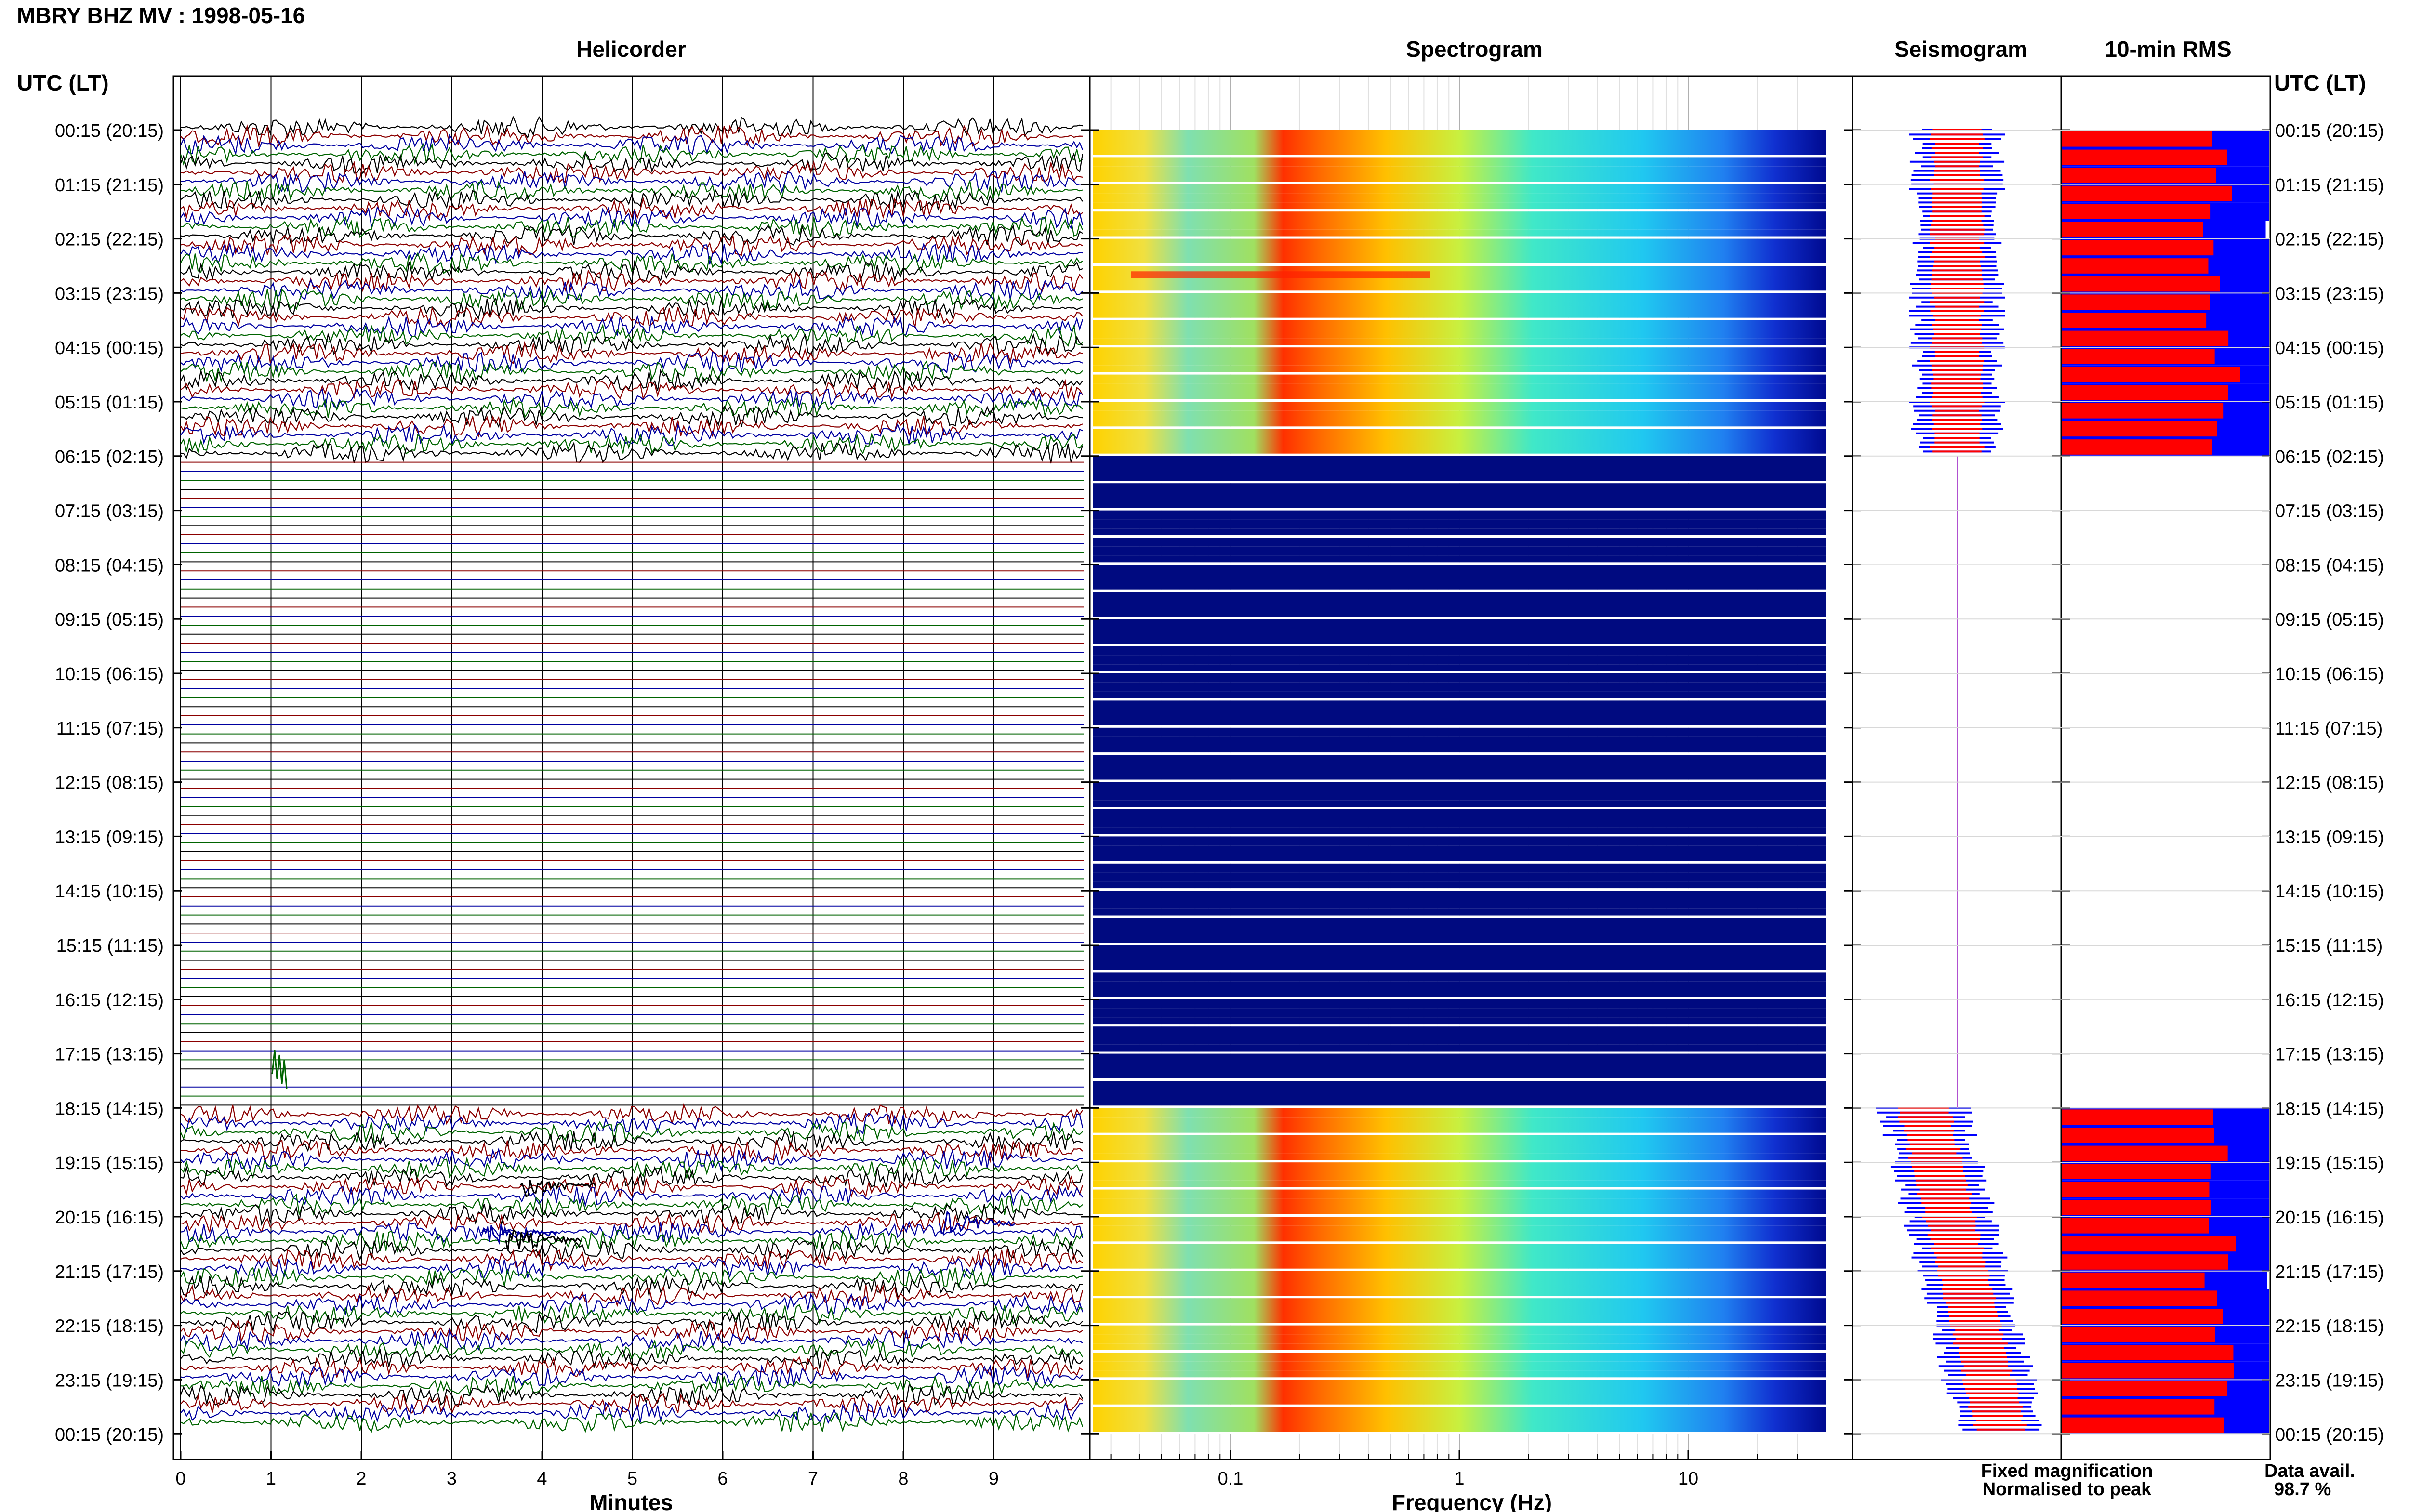 Image resolution: width=2409 pixels, height=1512 pixels. I want to click on right-time-axis-label: UTC (LT), so click(2320, 82).